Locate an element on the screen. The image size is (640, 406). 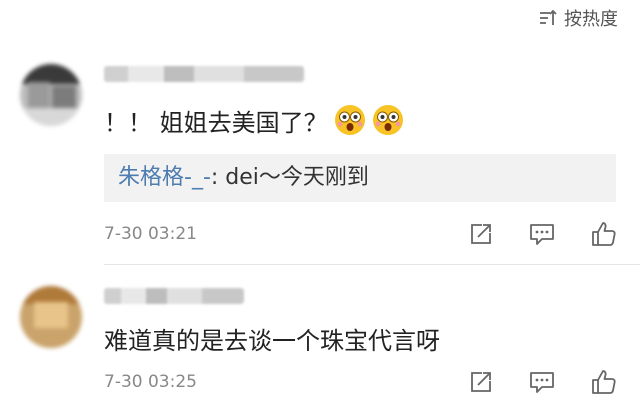
reply-text: 朱格格-_-: dei～今天刚到 is located at coordinates (243, 178).